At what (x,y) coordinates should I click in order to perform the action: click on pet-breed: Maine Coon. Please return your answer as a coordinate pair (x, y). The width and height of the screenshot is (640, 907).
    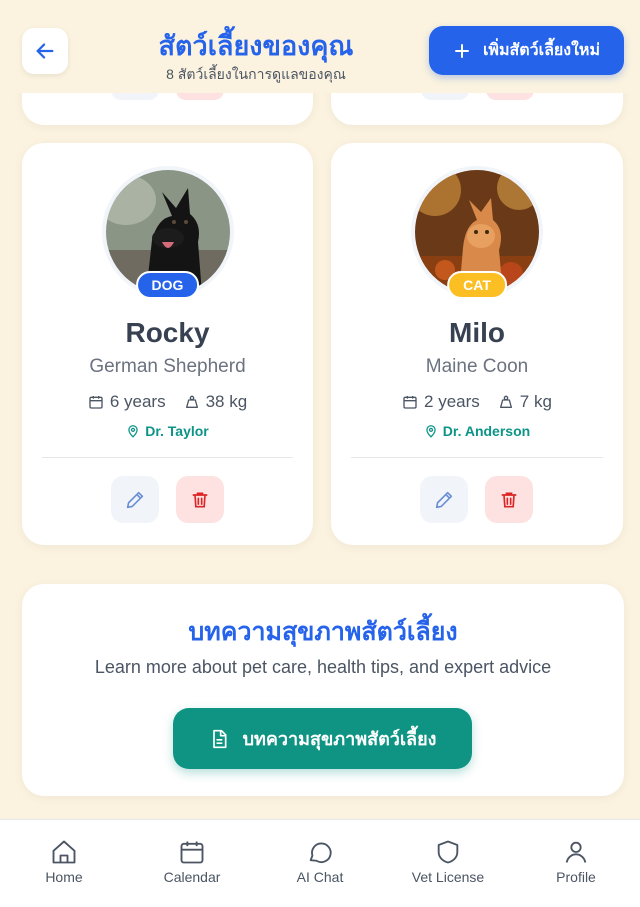
    Looking at the image, I should click on (477, 366).